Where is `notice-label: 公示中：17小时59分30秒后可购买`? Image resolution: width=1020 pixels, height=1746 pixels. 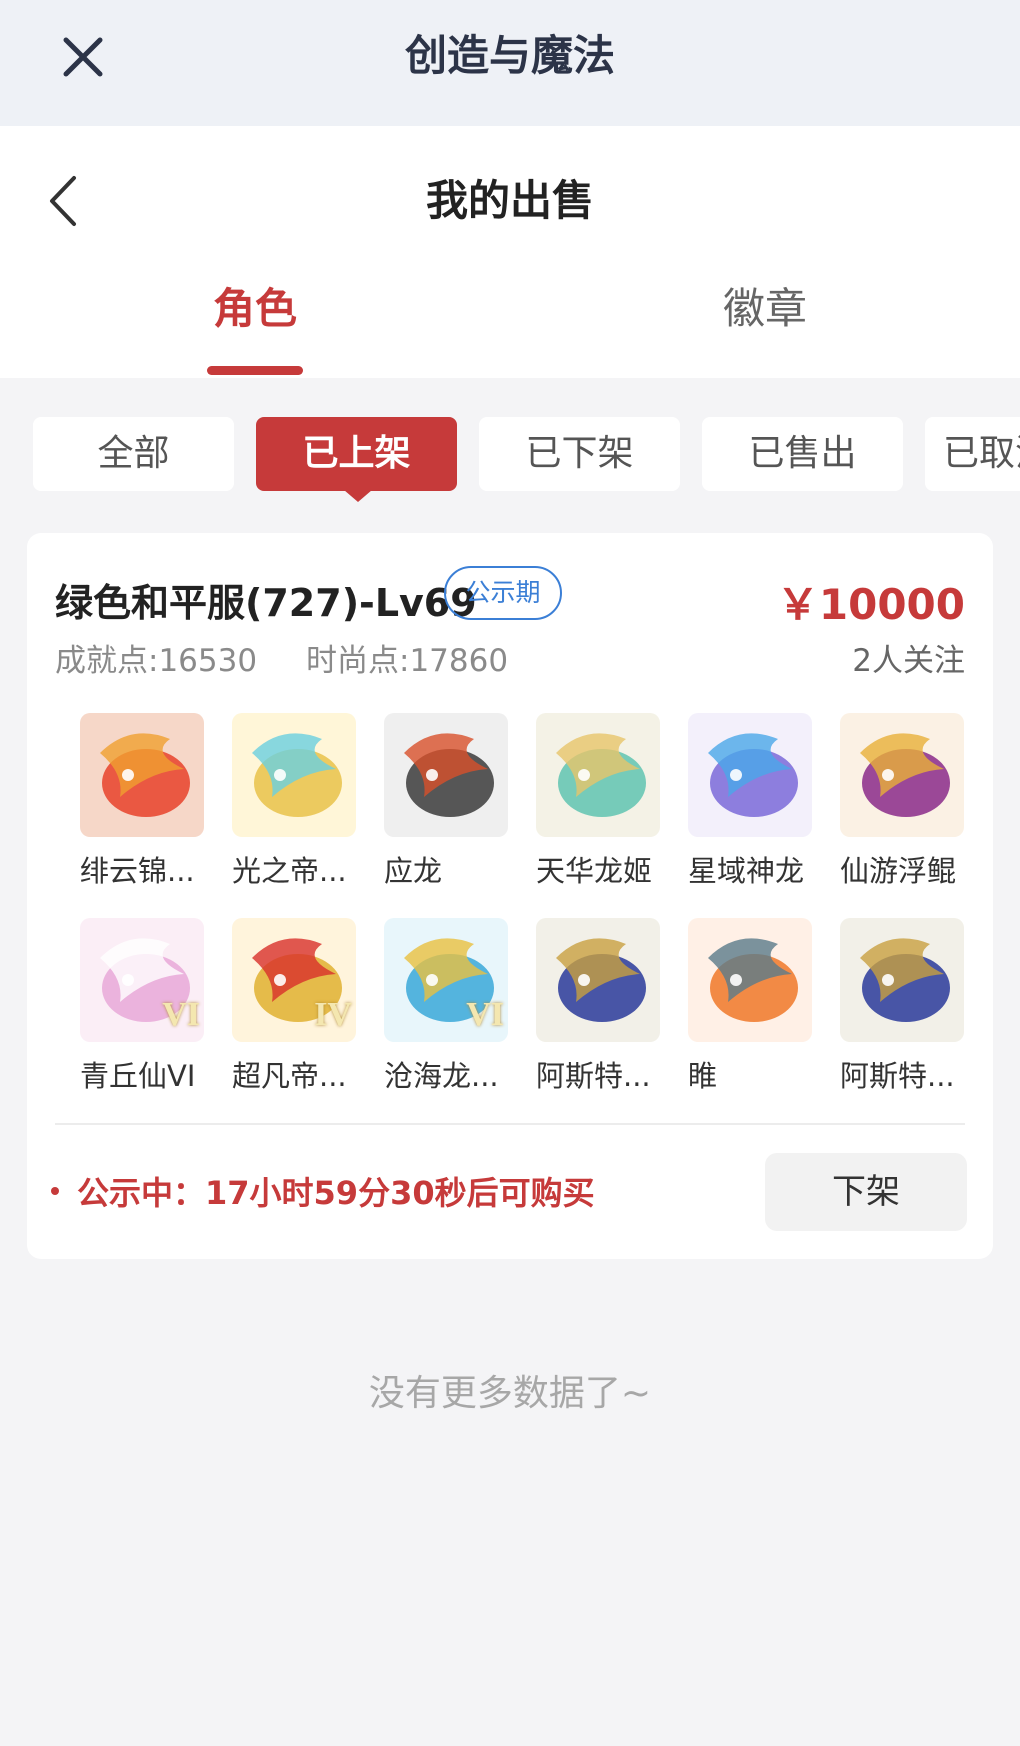
notice-label: 公示中：17小时59分30秒后可购买 is located at coordinates (336, 1193).